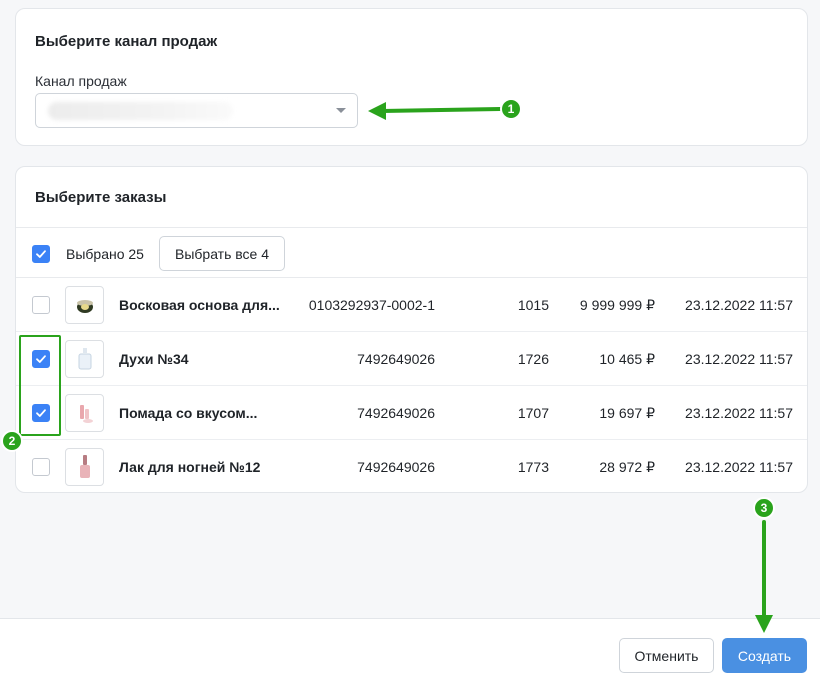  Describe the element at coordinates (764, 508) in the screenshot. I see `step-badge-3: 3` at that location.